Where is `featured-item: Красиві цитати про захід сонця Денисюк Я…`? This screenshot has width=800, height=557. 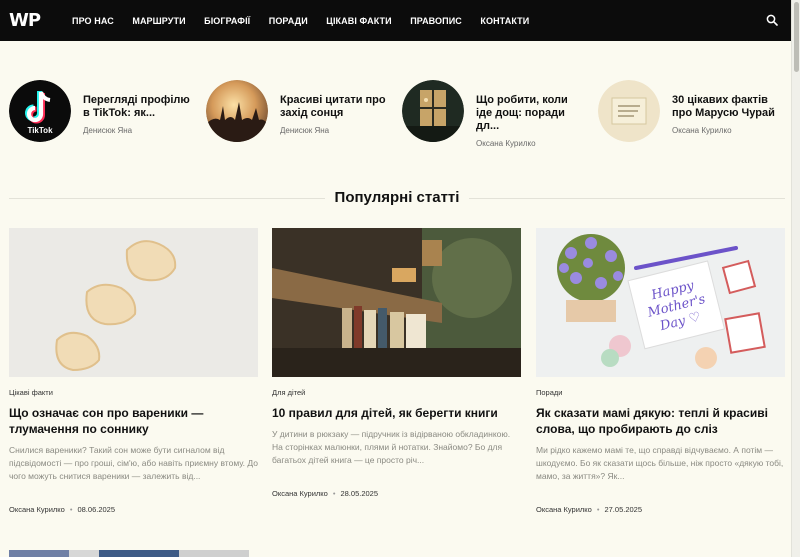
featured-item: Красиві цитати про захід сонця Денисюк Я… is located at coordinates (298, 113).